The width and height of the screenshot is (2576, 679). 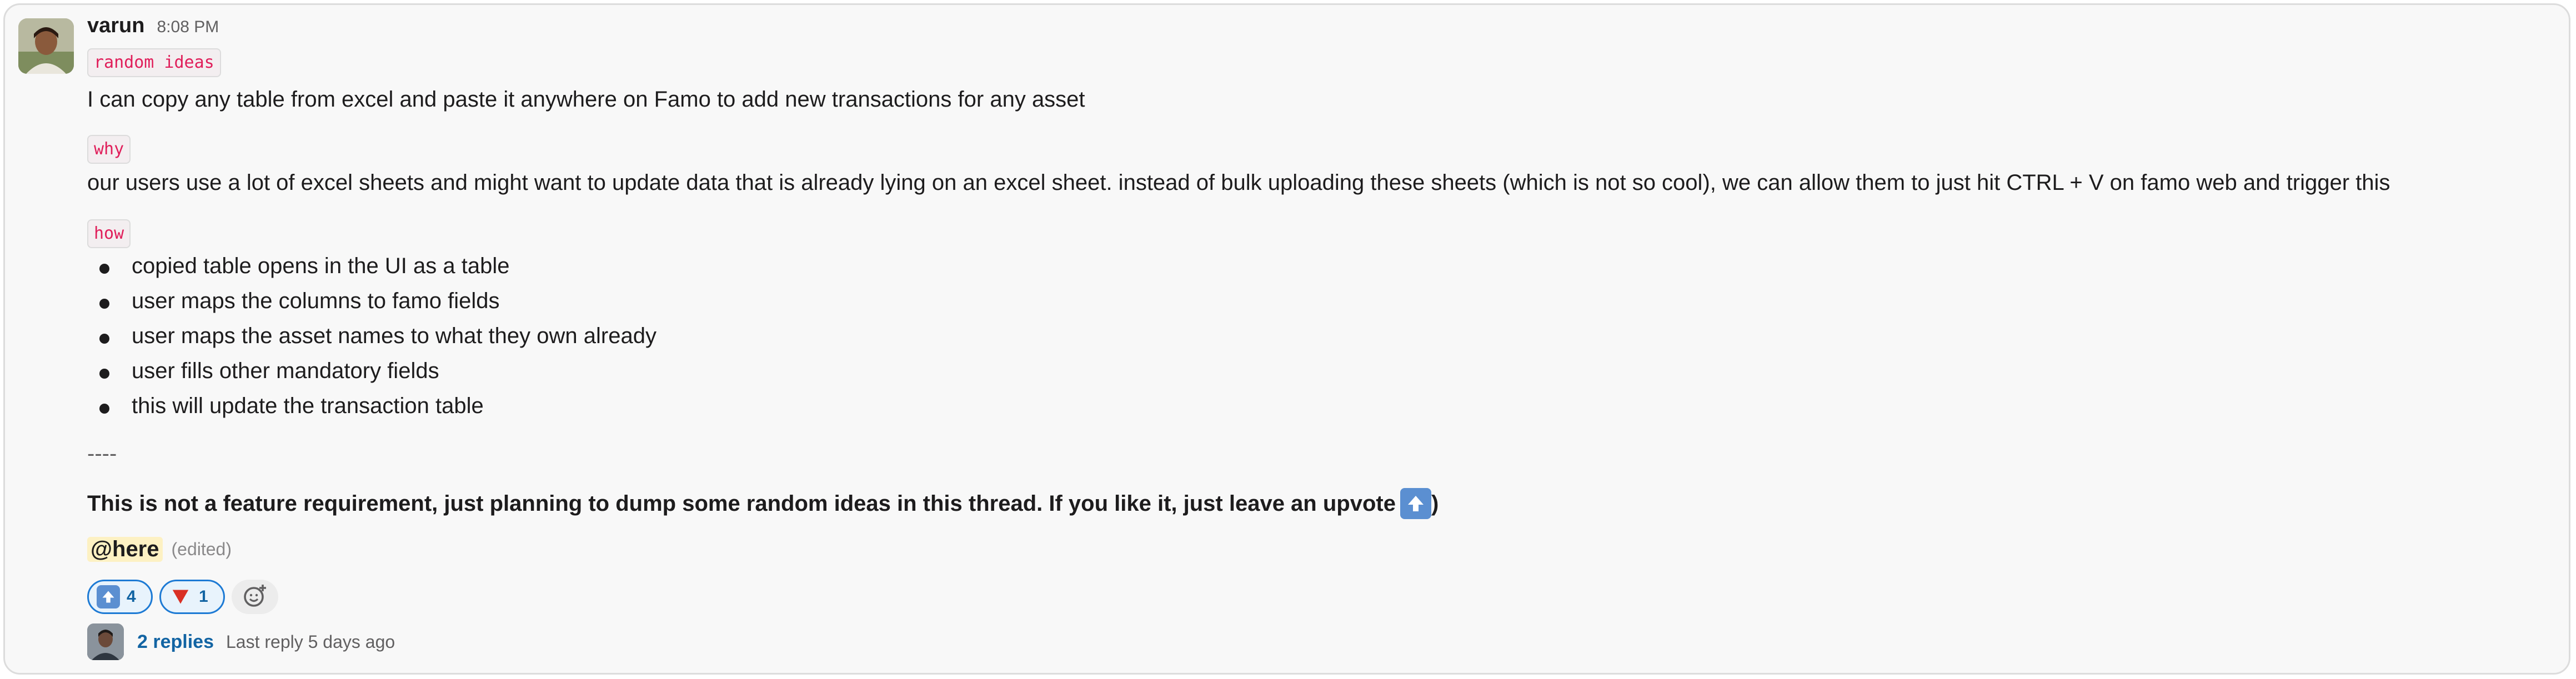 I want to click on user-avatar, so click(x=46, y=46).